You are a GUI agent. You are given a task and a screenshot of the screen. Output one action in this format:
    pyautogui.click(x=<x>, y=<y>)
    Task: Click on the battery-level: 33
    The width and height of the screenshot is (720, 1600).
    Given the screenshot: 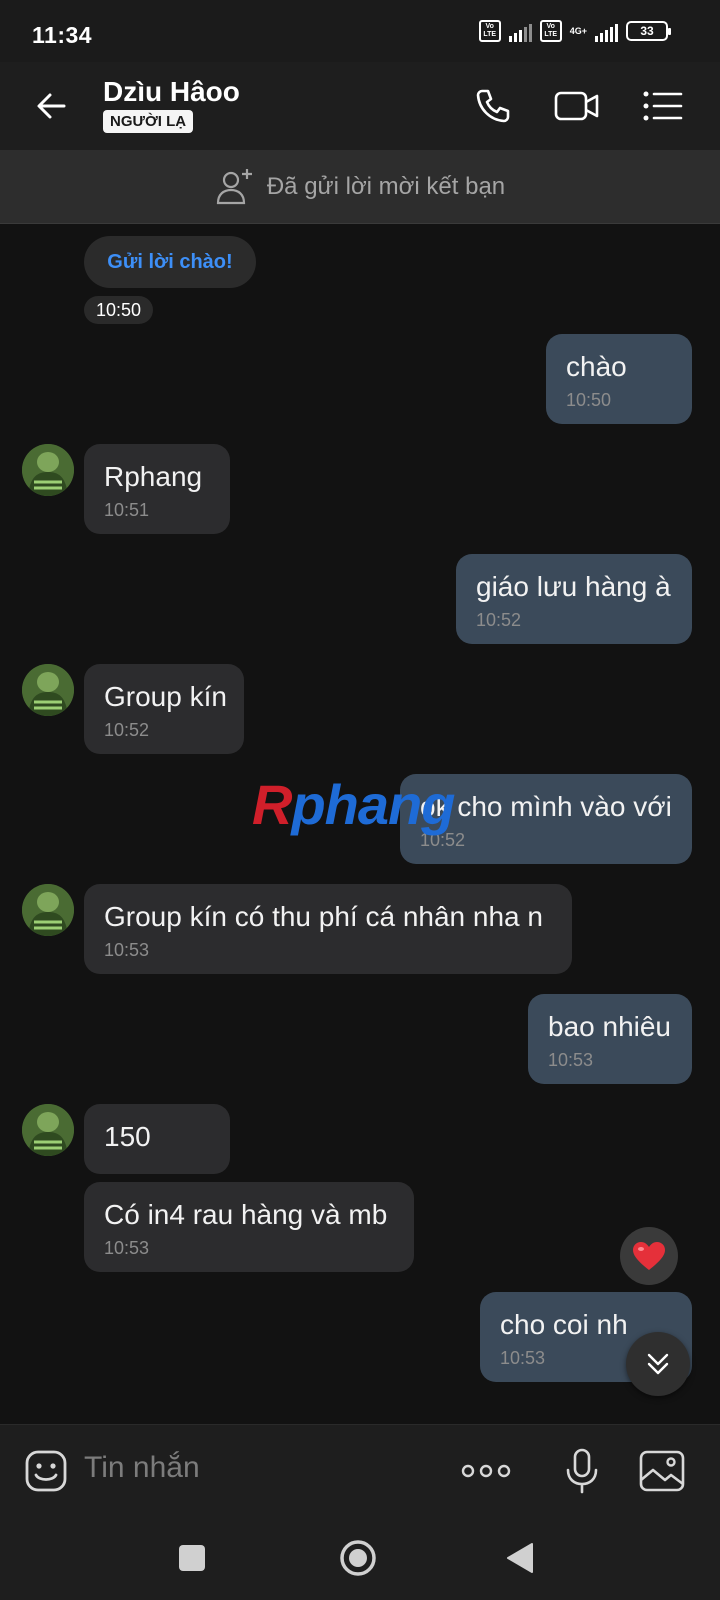 What is the action you would take?
    pyautogui.click(x=647, y=31)
    